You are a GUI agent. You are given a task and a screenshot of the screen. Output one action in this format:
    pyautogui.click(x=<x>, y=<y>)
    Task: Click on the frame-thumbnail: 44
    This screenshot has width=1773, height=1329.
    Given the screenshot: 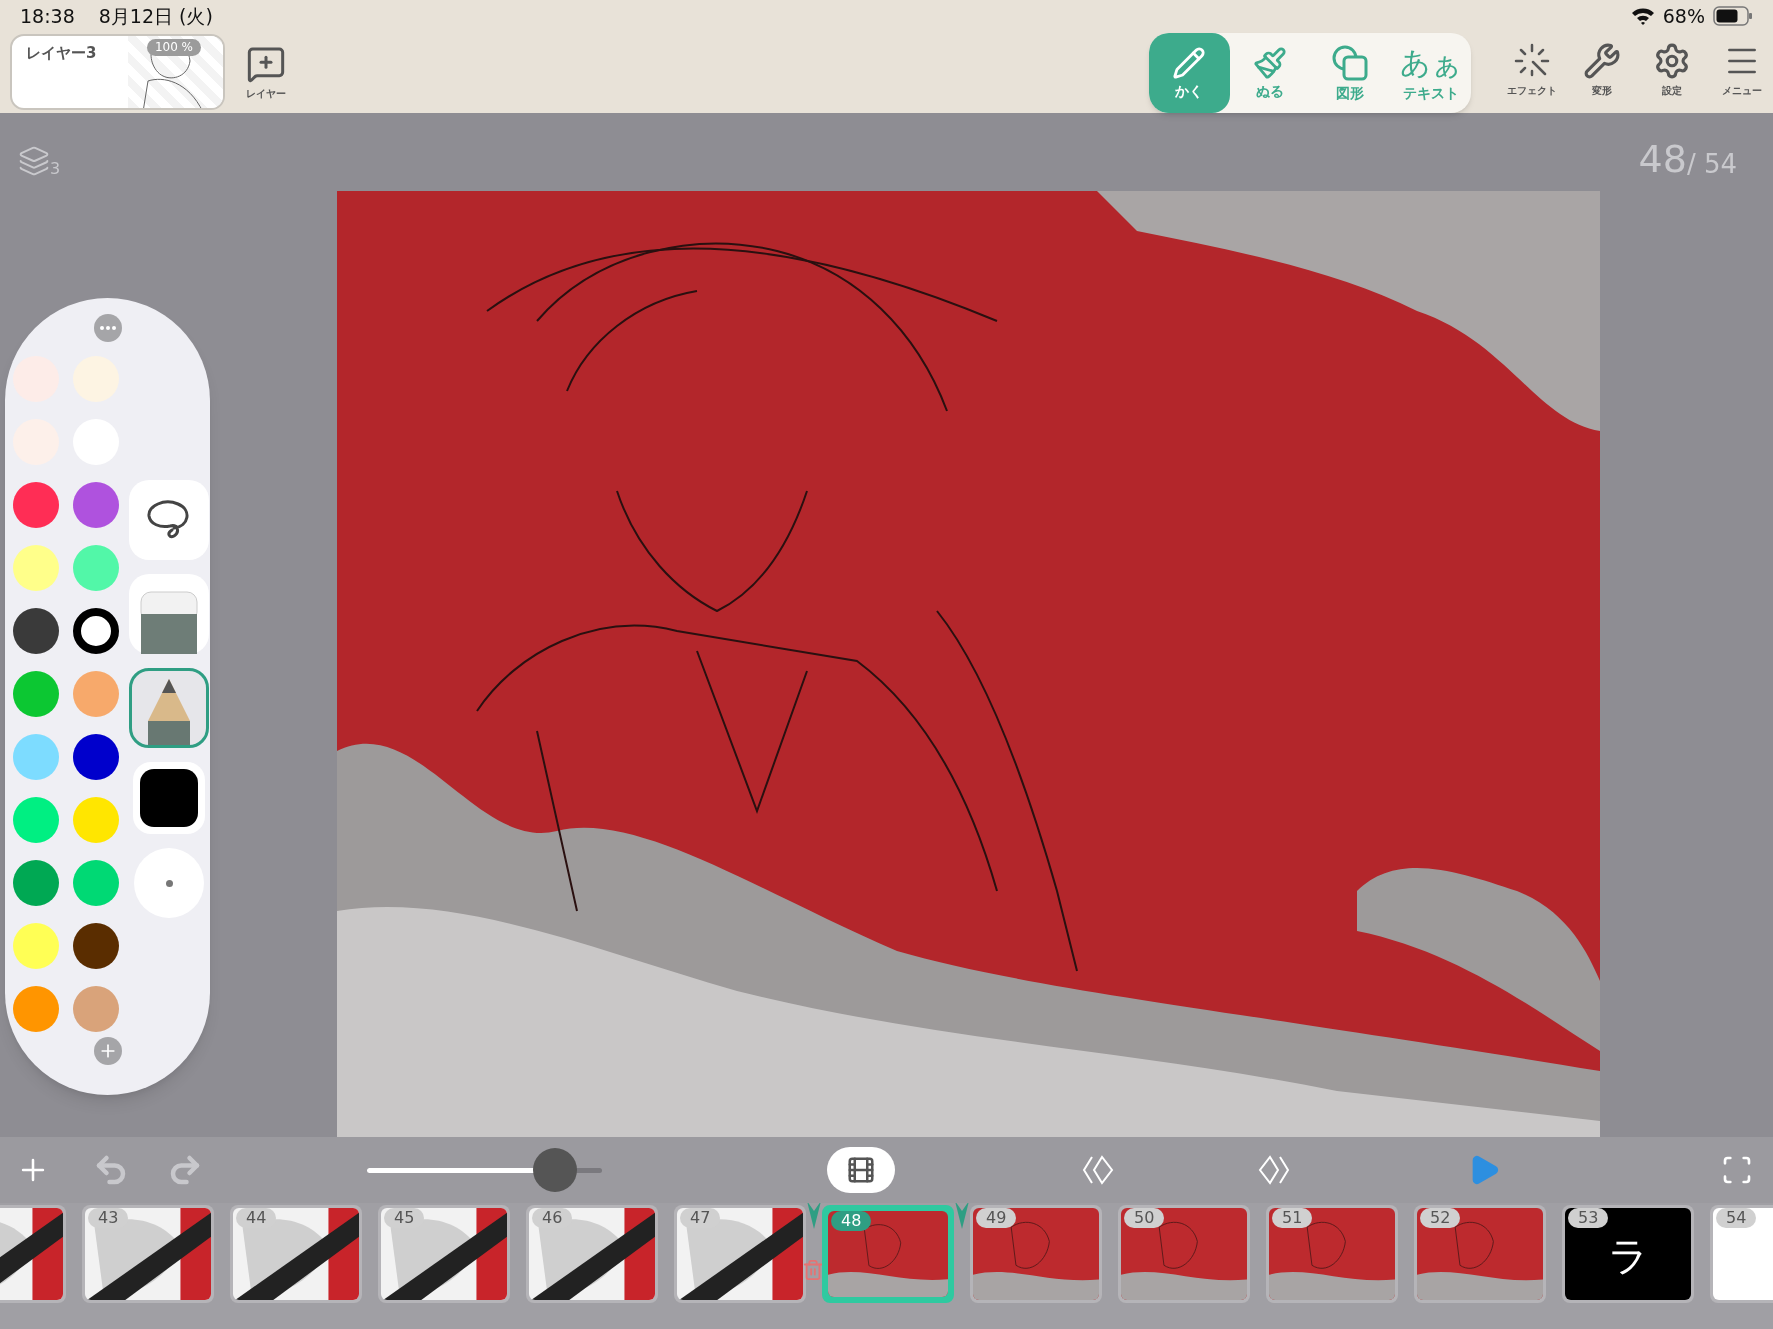 What is the action you would take?
    pyautogui.click(x=296, y=1254)
    